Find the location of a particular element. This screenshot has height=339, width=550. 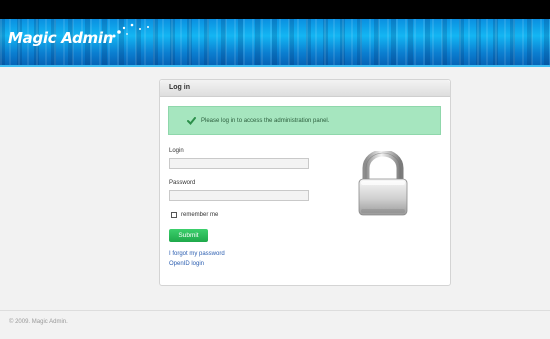

submit-button: Submit is located at coordinates (188, 235).